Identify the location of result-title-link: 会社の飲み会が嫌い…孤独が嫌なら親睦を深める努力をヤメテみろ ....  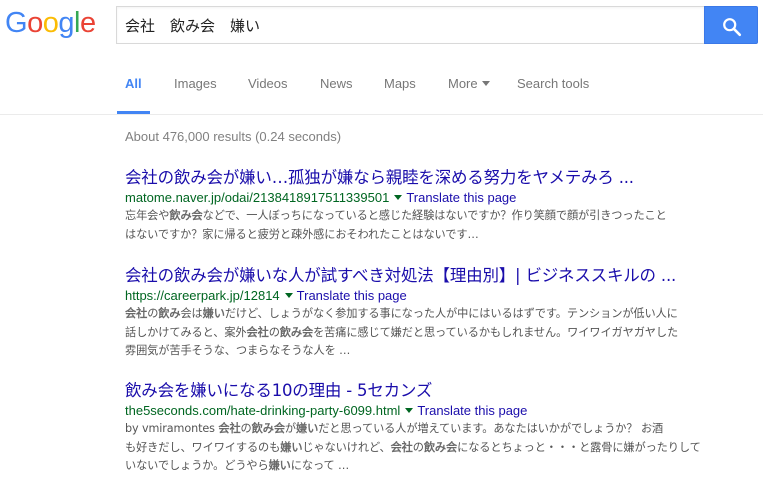
(440, 178).